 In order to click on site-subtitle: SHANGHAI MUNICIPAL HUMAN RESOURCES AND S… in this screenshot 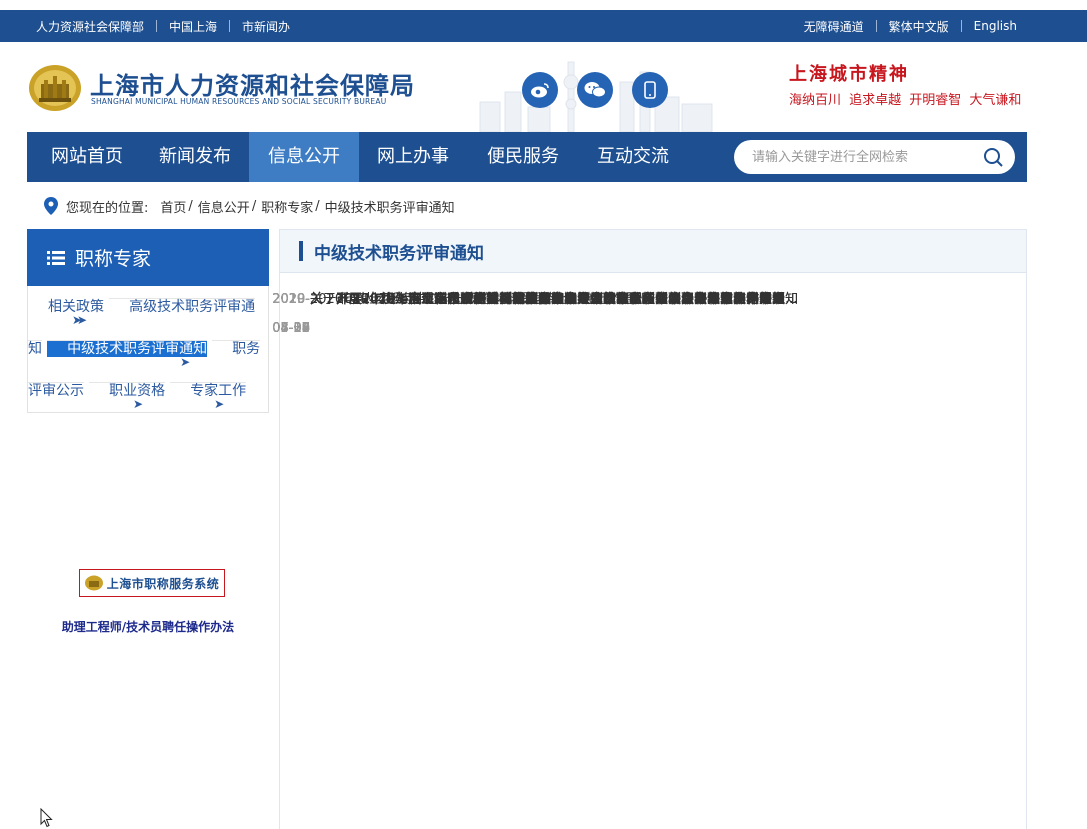, I will do `click(239, 101)`.